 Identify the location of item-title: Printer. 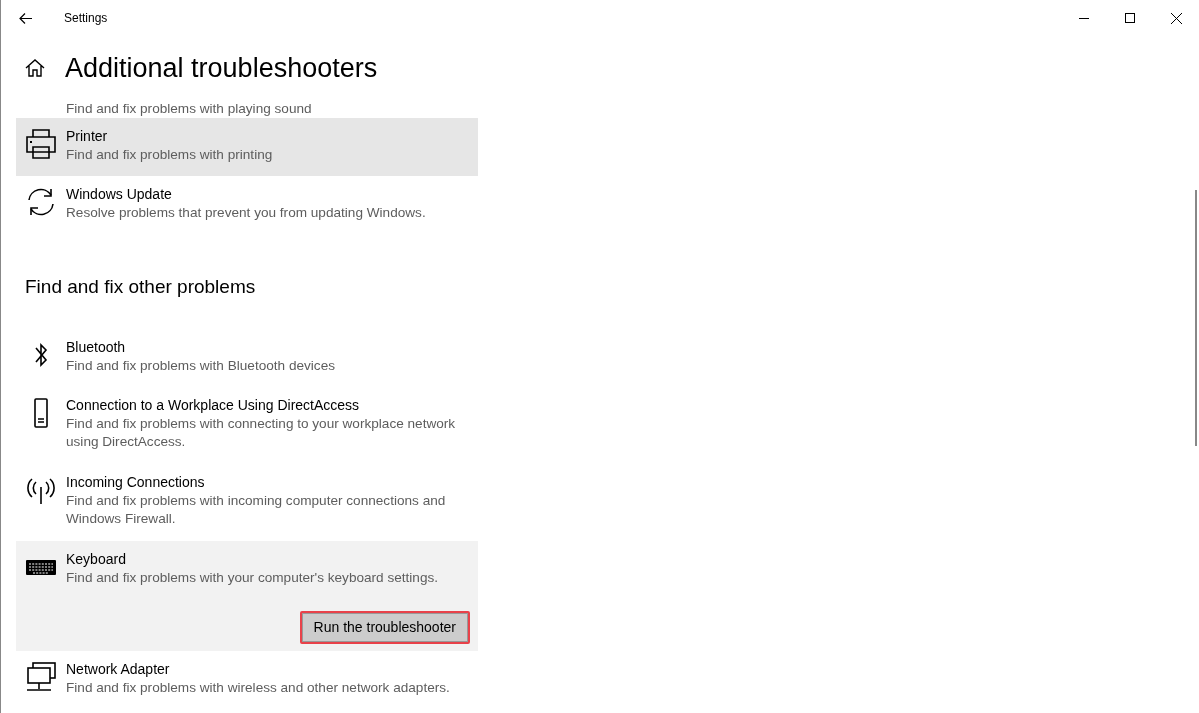
(87, 136).